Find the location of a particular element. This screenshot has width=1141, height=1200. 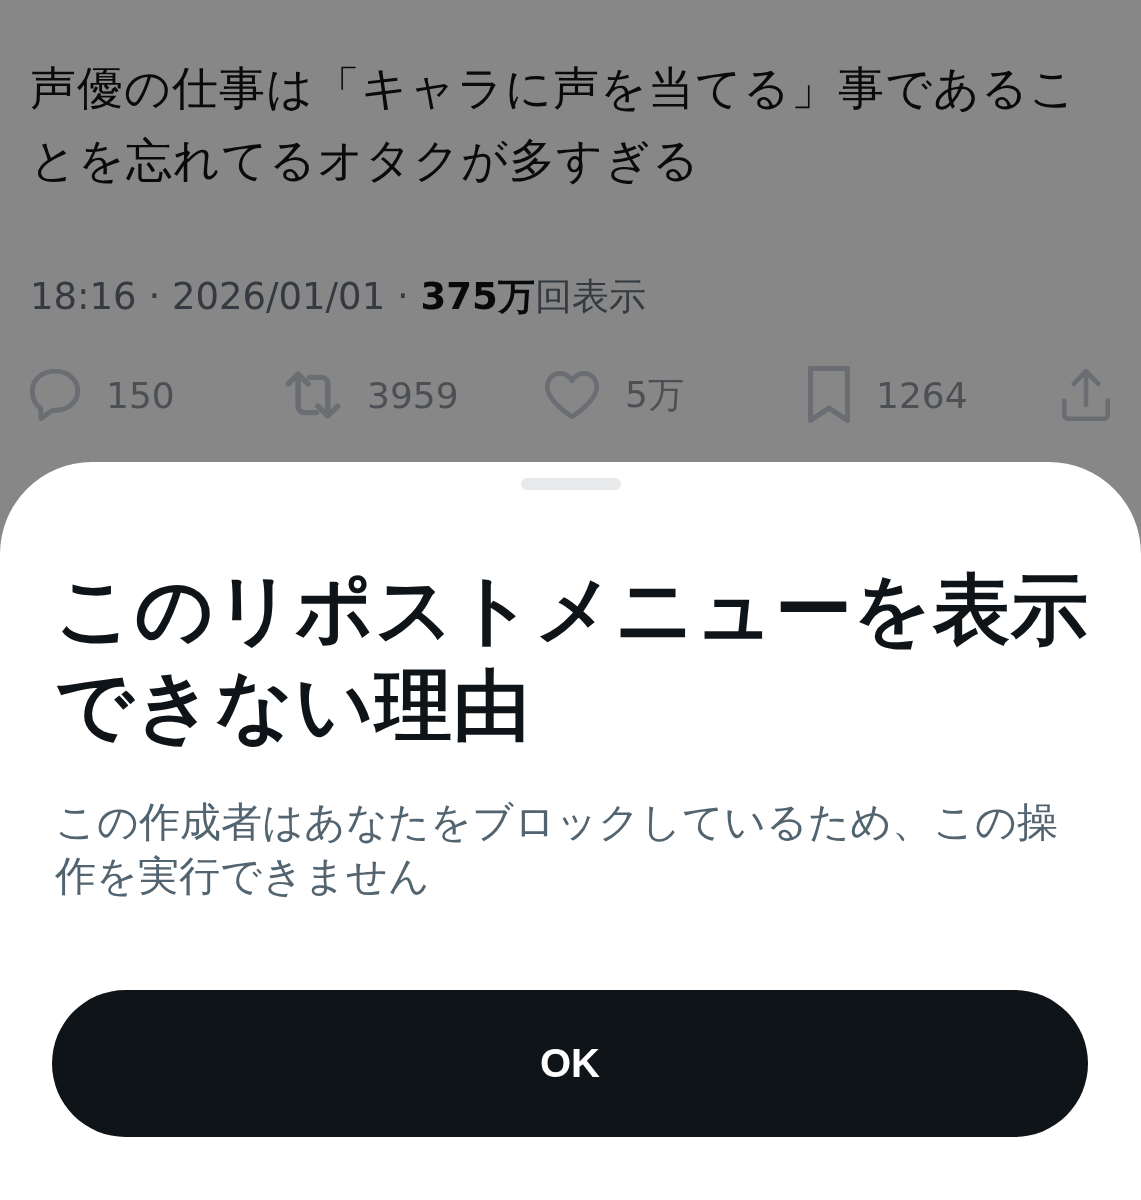

reply-button: 150 is located at coordinates (102, 395).